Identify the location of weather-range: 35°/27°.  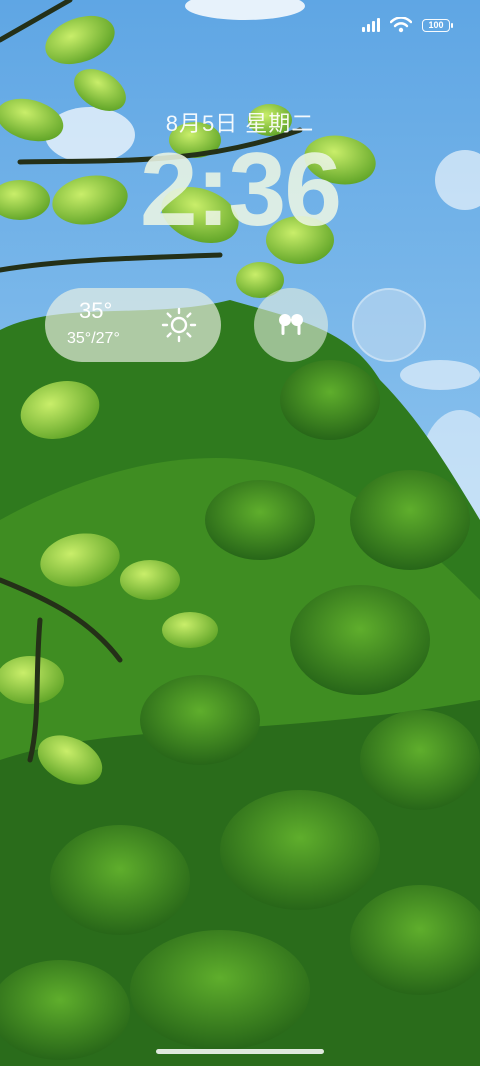
(93, 338).